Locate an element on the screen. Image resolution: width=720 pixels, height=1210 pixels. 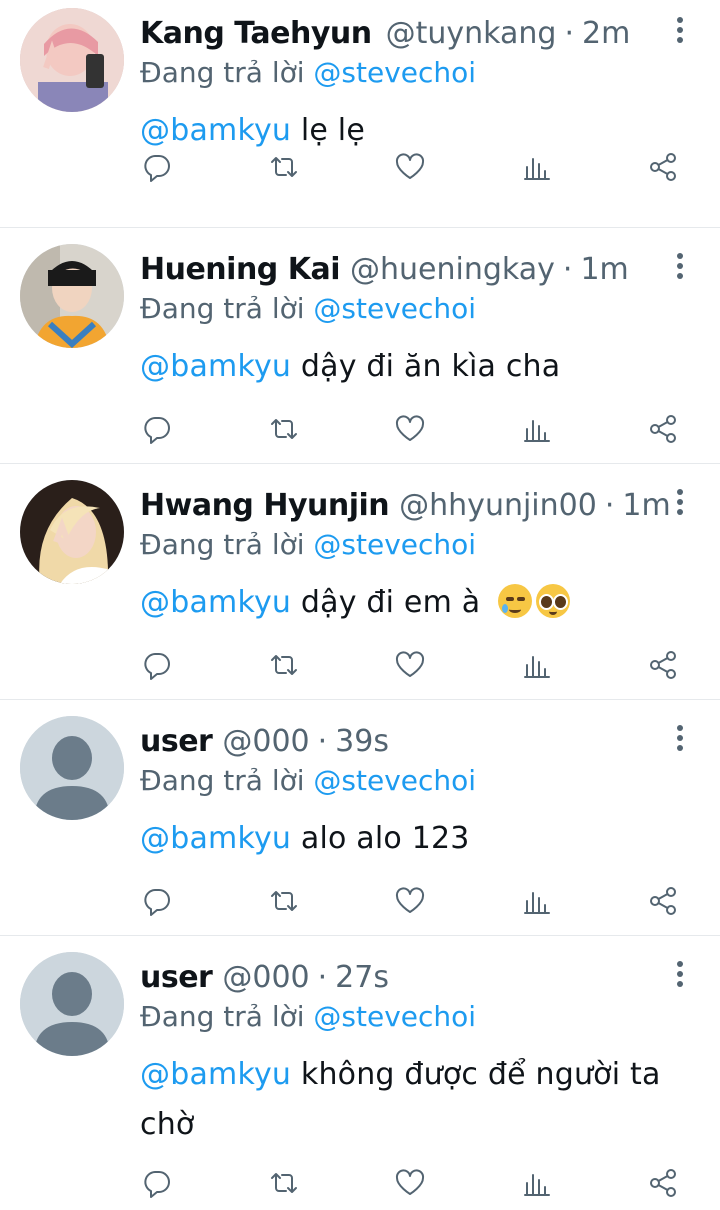
tweet-text: @bamkyu dậy đi ăn kìa cha is located at coordinates (420, 367).